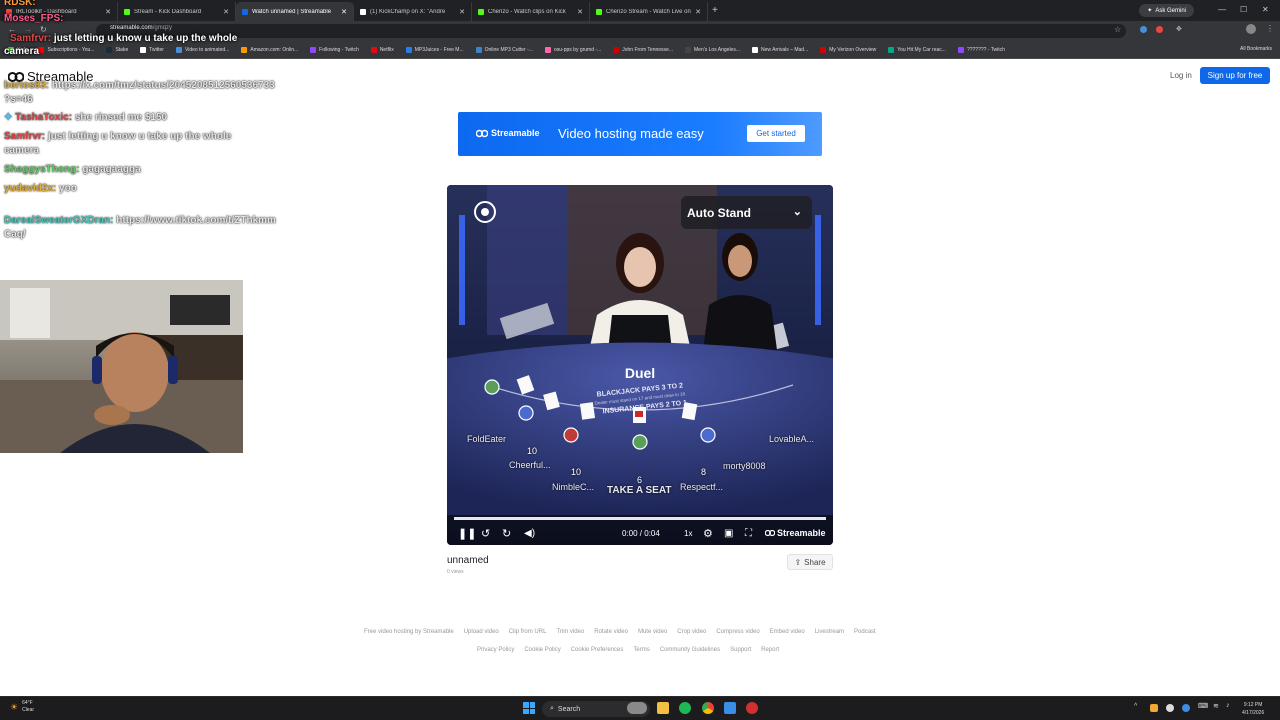 The width and height of the screenshot is (1280, 720). What do you see at coordinates (97, 370) in the screenshot?
I see `headset-ear` at bounding box center [97, 370].